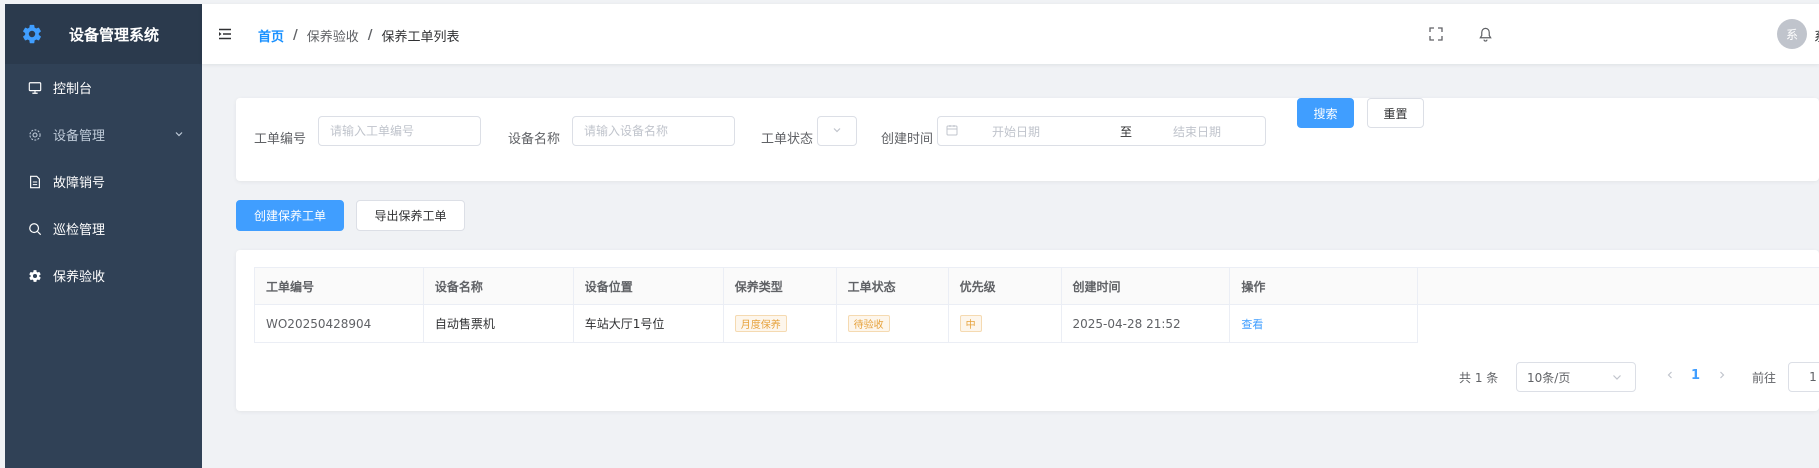 Image resolution: width=1819 pixels, height=468 pixels. I want to click on sidebar-item-fault-cancel: 故障销号, so click(103, 181).